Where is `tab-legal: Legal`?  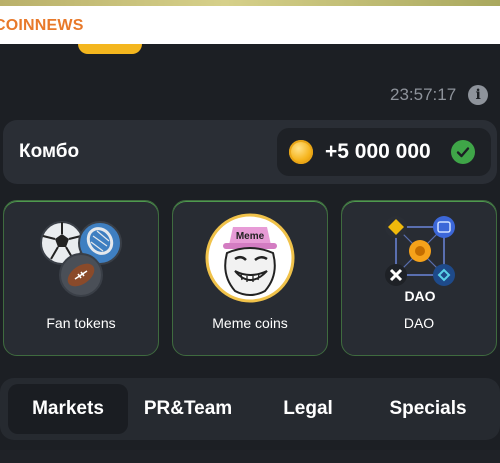
tab-legal: Legal is located at coordinates (308, 409).